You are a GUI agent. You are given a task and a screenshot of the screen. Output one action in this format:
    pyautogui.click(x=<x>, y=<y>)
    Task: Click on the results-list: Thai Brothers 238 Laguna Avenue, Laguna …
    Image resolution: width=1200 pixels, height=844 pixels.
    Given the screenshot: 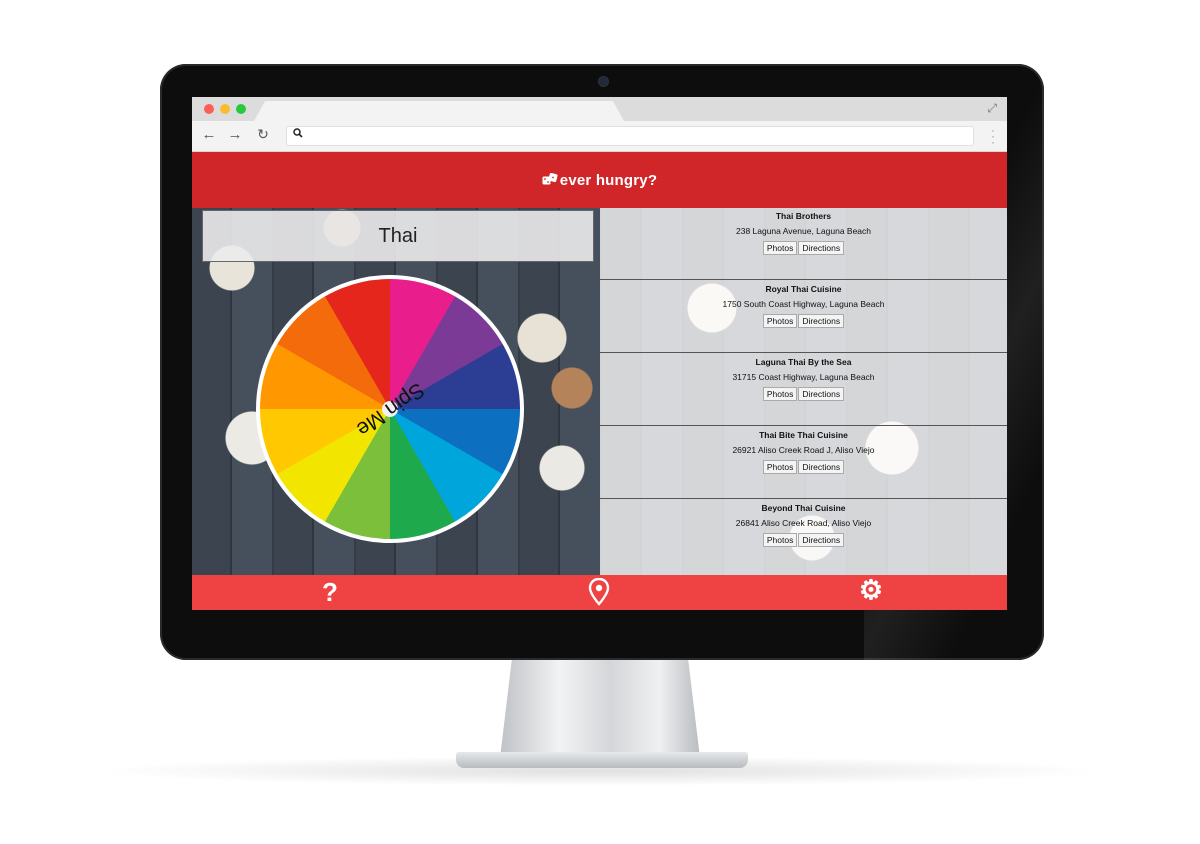 What is the action you would take?
    pyautogui.click(x=803, y=391)
    